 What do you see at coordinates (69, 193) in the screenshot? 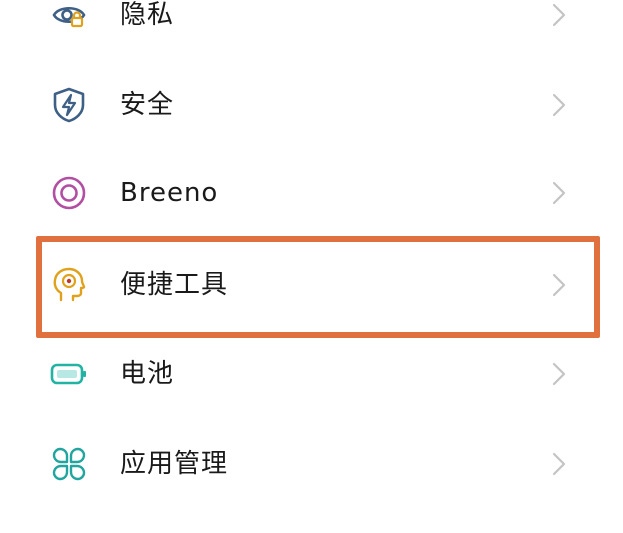
I see `breeno-ring-icon` at bounding box center [69, 193].